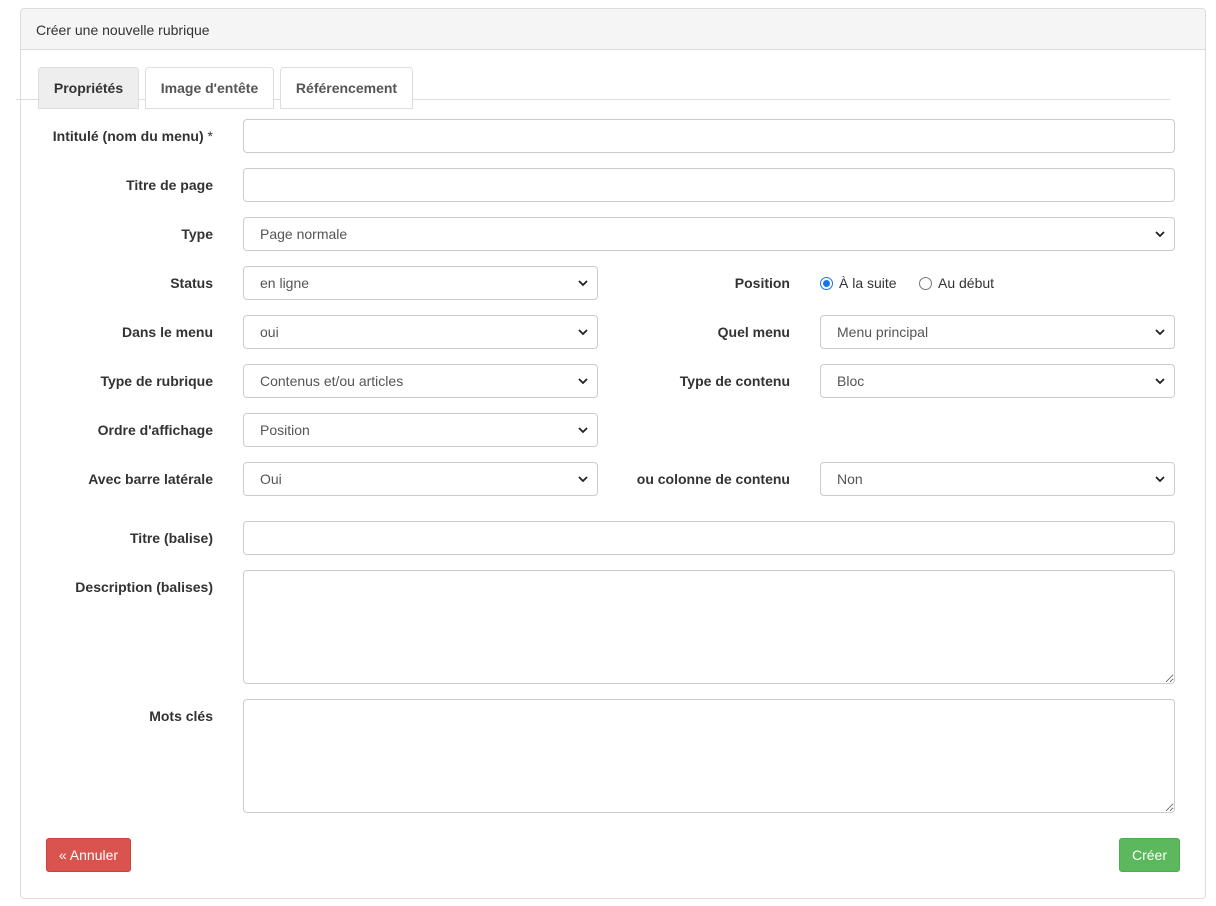 The width and height of the screenshot is (1216, 906). What do you see at coordinates (420, 381) in the screenshot?
I see `type-rubrique-select: Contenus et/ou articles` at bounding box center [420, 381].